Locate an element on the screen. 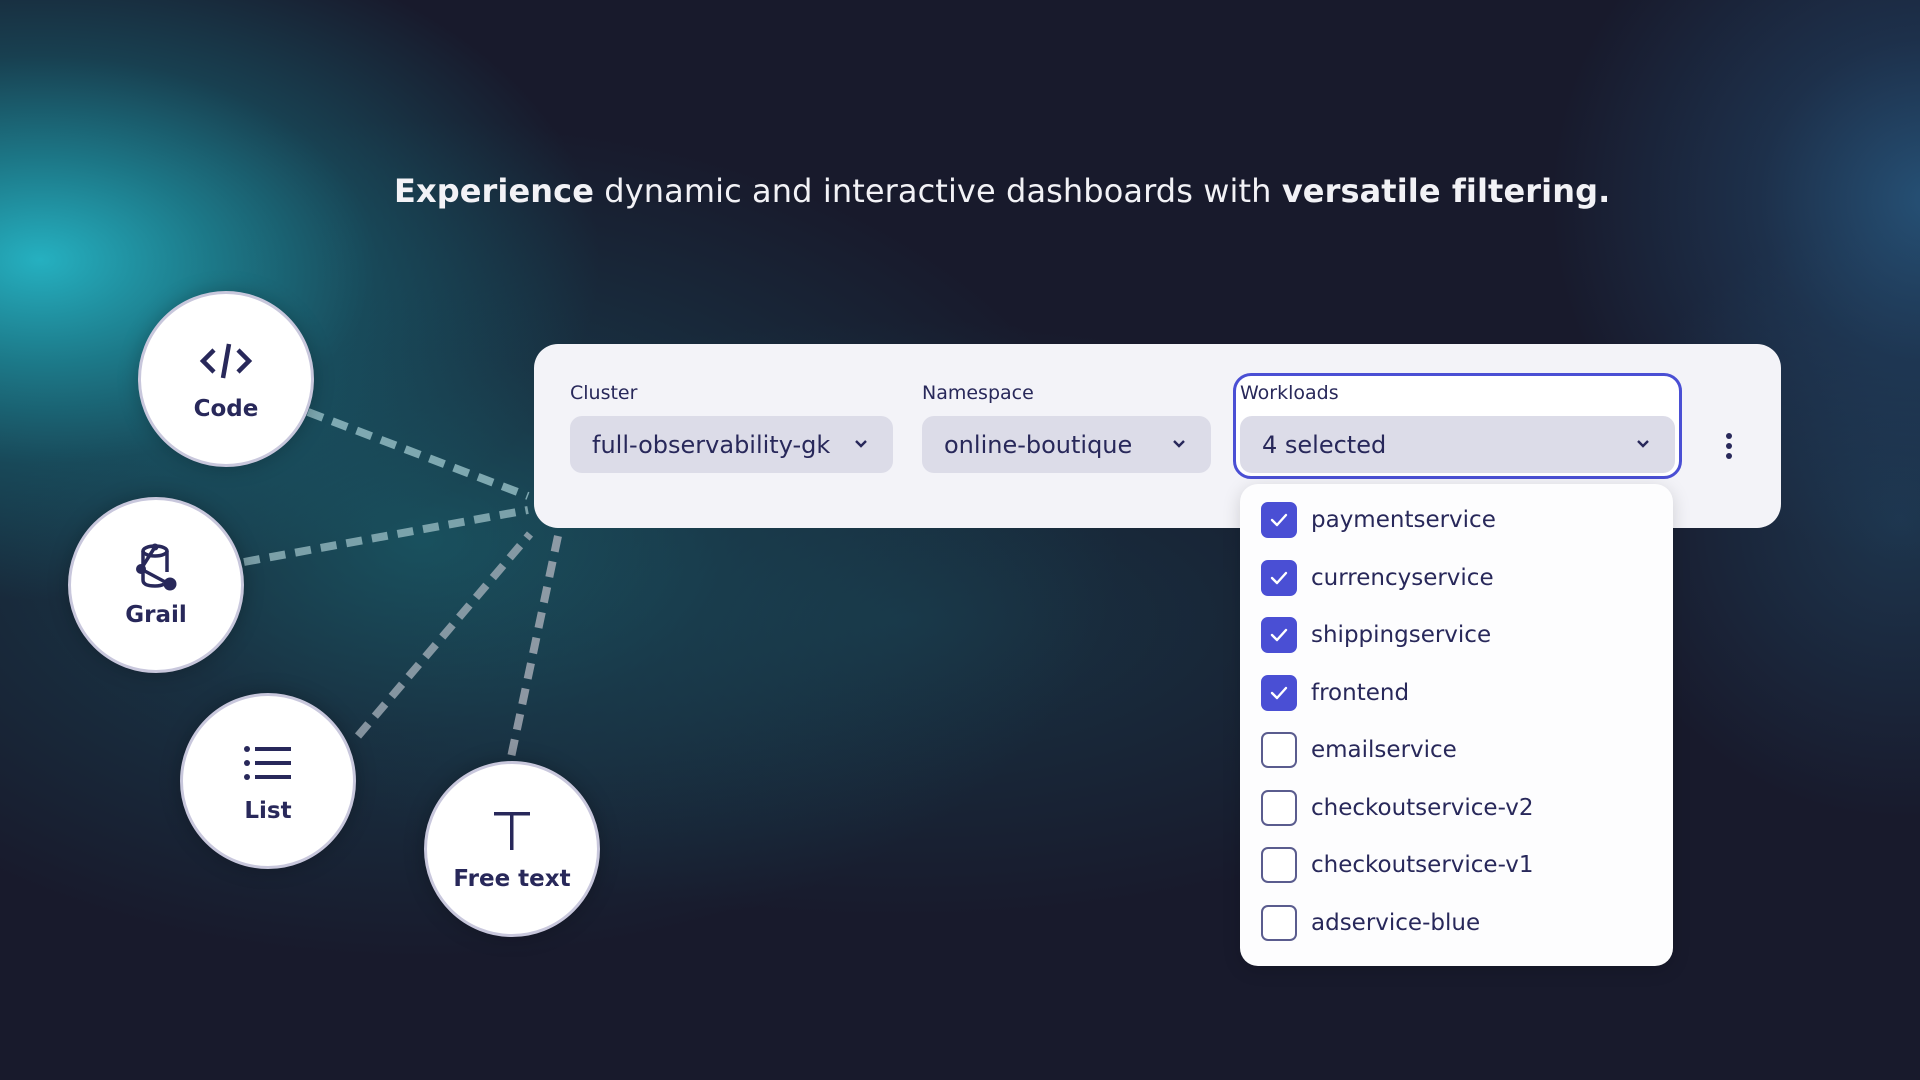 The image size is (1920, 1080). namespace-select: online-boutique is located at coordinates (1066, 444).